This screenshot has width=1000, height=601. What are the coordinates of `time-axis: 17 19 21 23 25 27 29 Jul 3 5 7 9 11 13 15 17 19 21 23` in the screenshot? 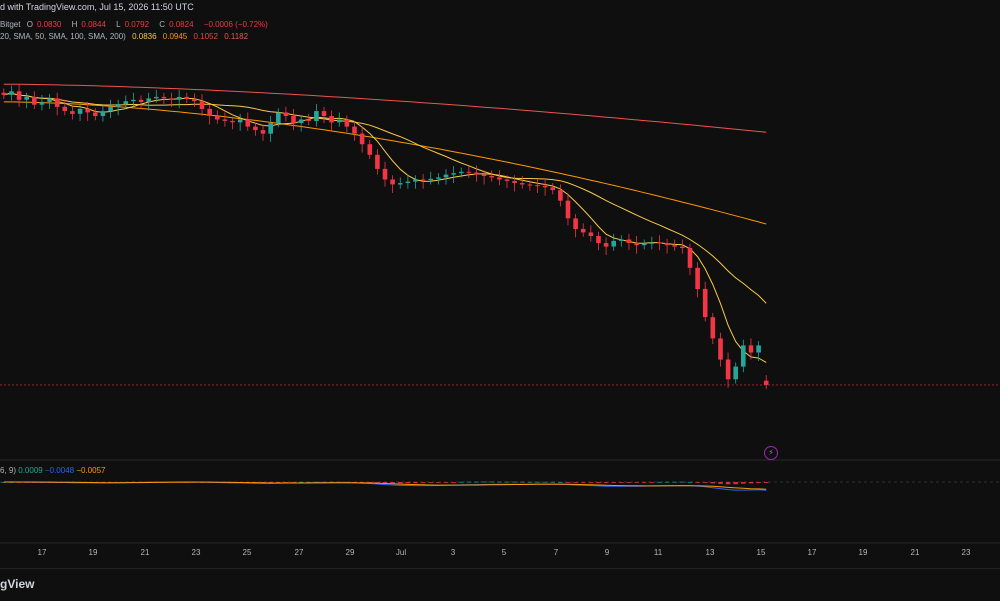 It's located at (500, 554).